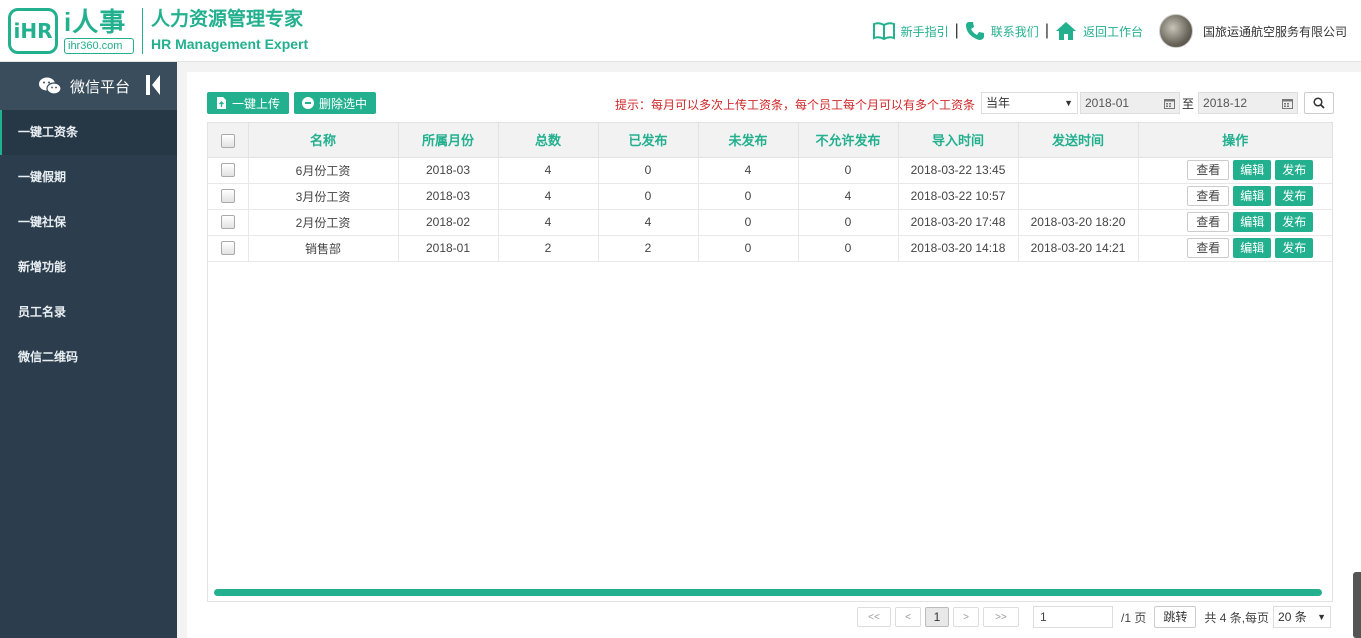 The image size is (1361, 638). I want to click on cell-month: 2018-02, so click(448, 222).